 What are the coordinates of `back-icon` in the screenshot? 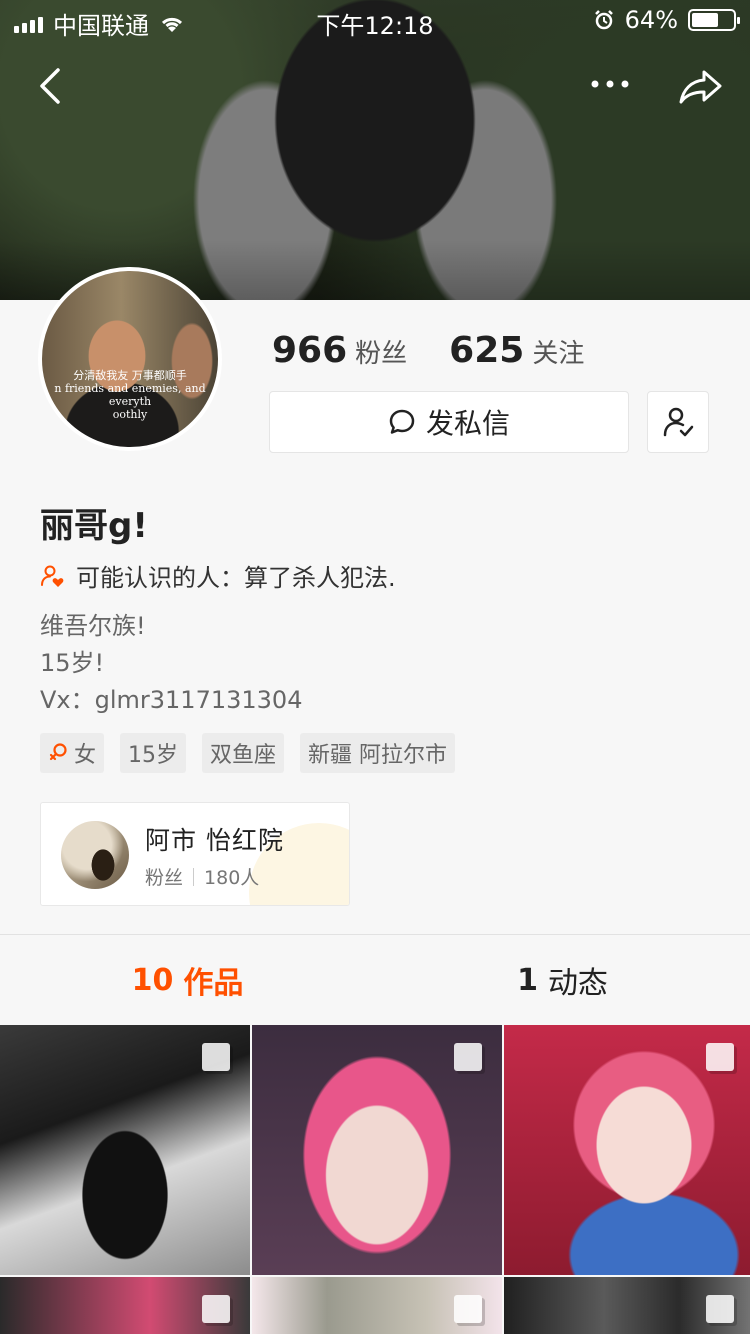 It's located at (52, 86).